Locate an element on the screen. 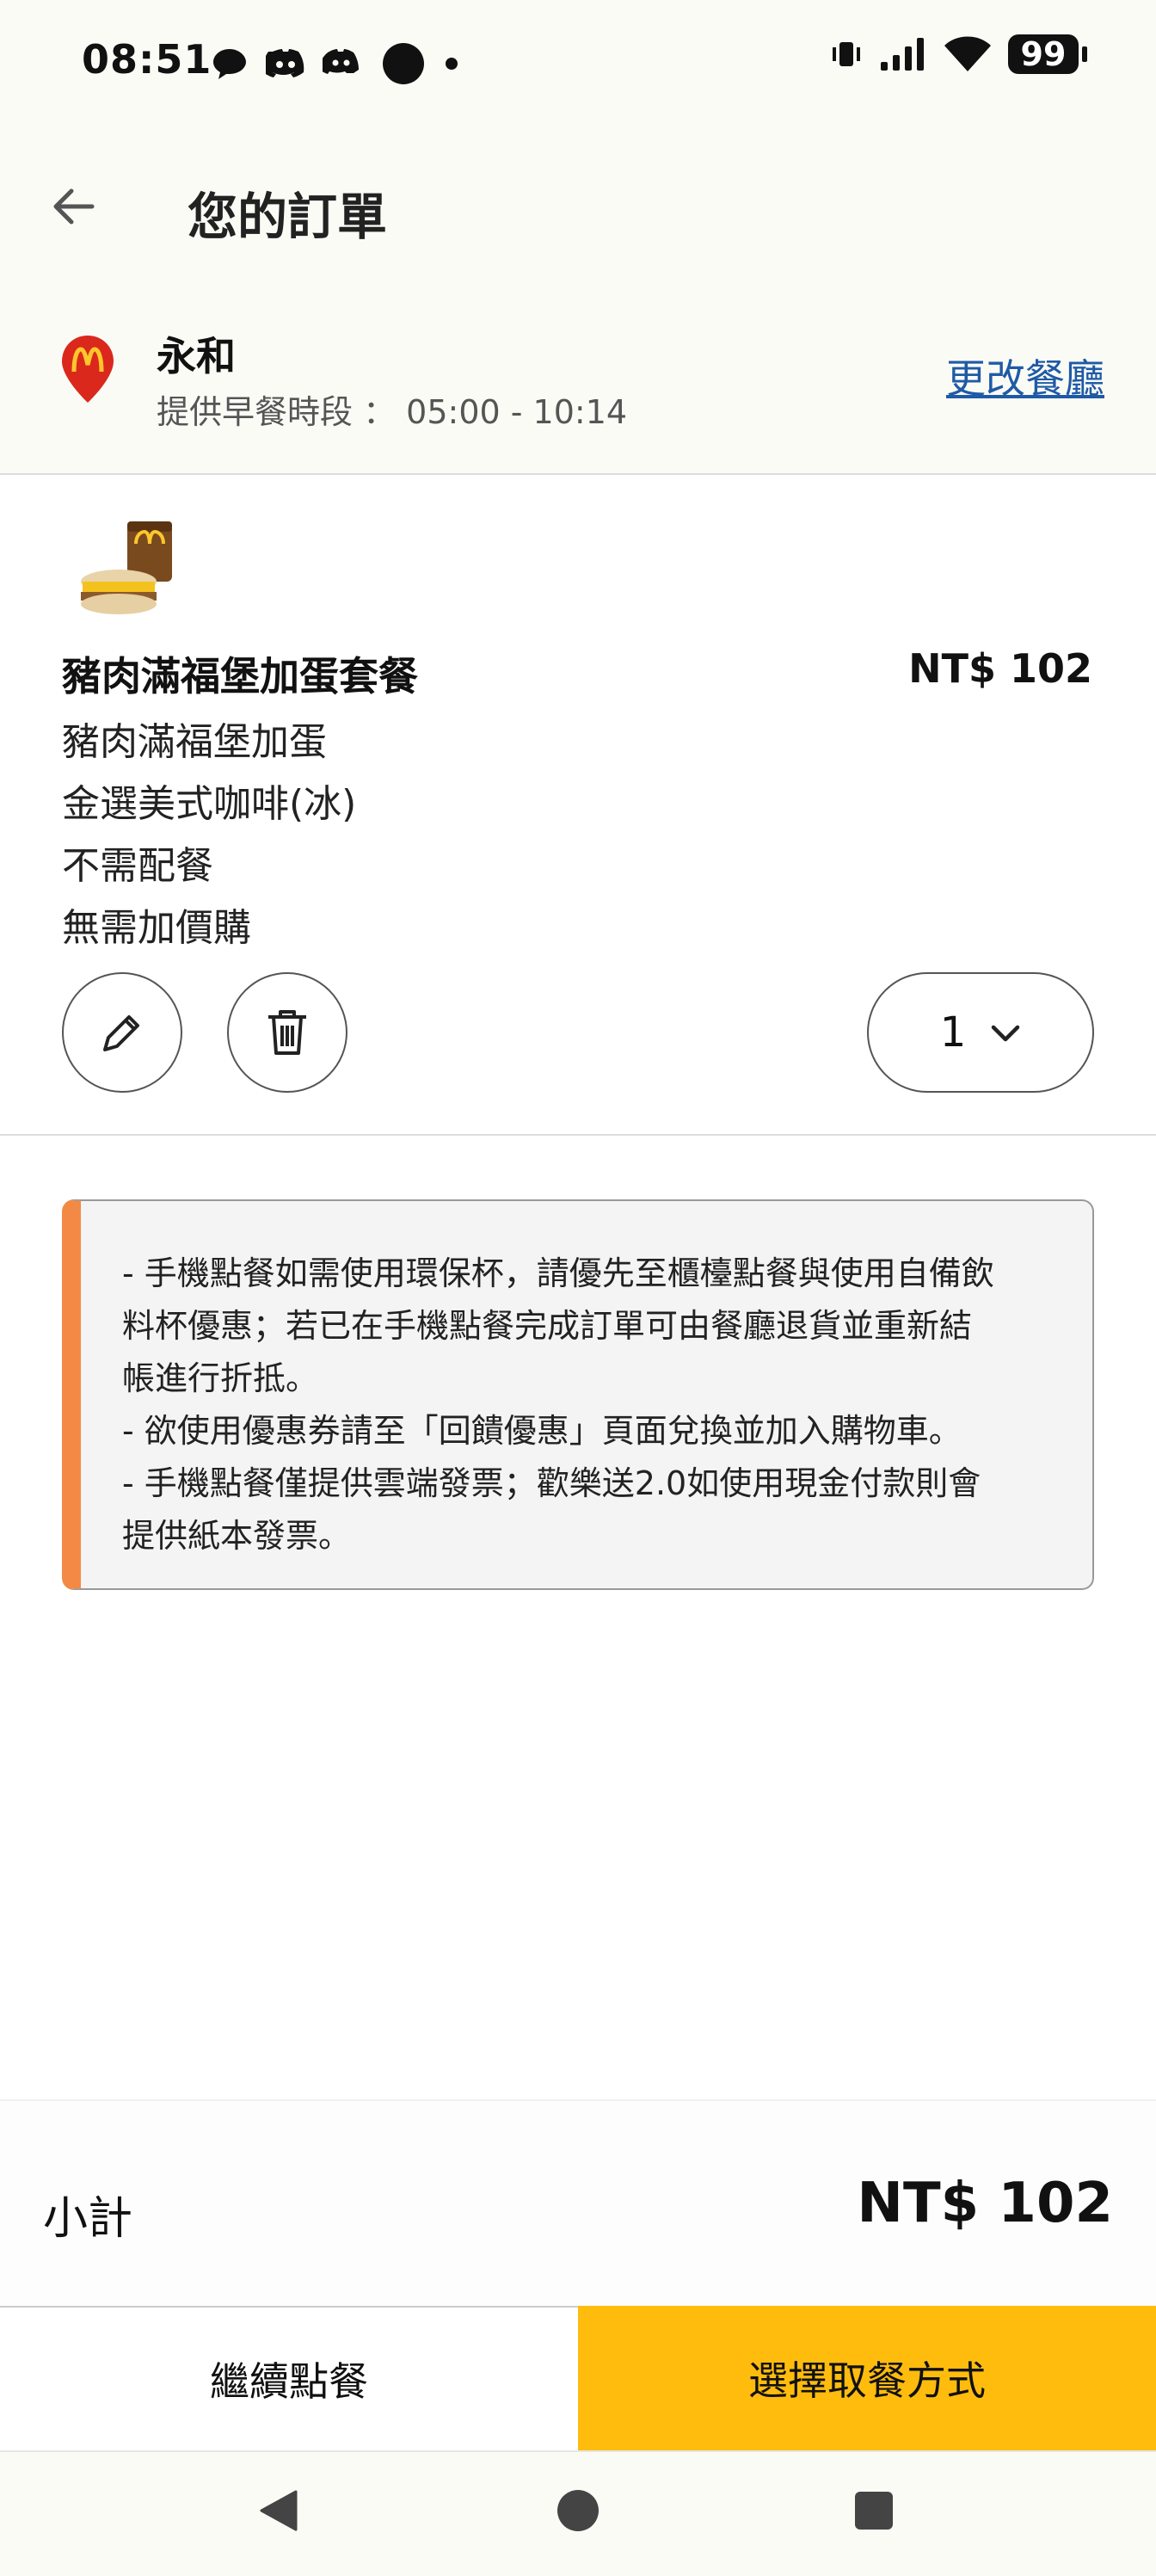 This screenshot has height=2576, width=1156. dot-icon is located at coordinates (452, 64).